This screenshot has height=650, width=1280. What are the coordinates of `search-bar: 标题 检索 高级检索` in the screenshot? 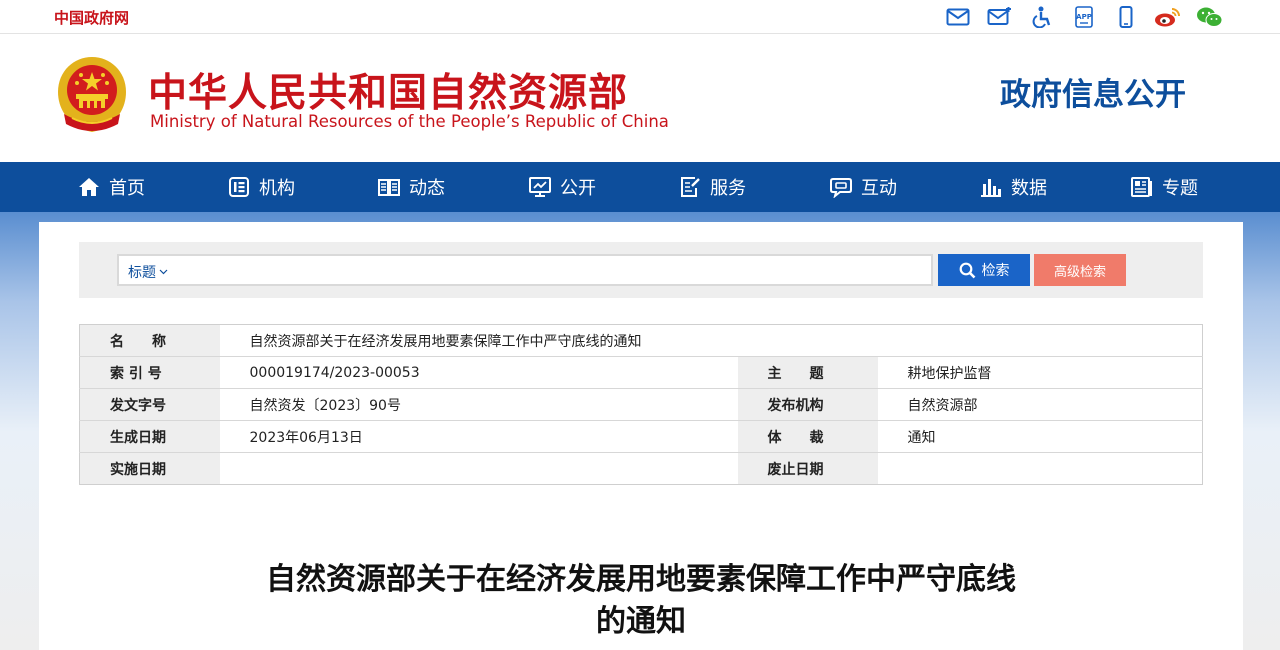 It's located at (641, 270).